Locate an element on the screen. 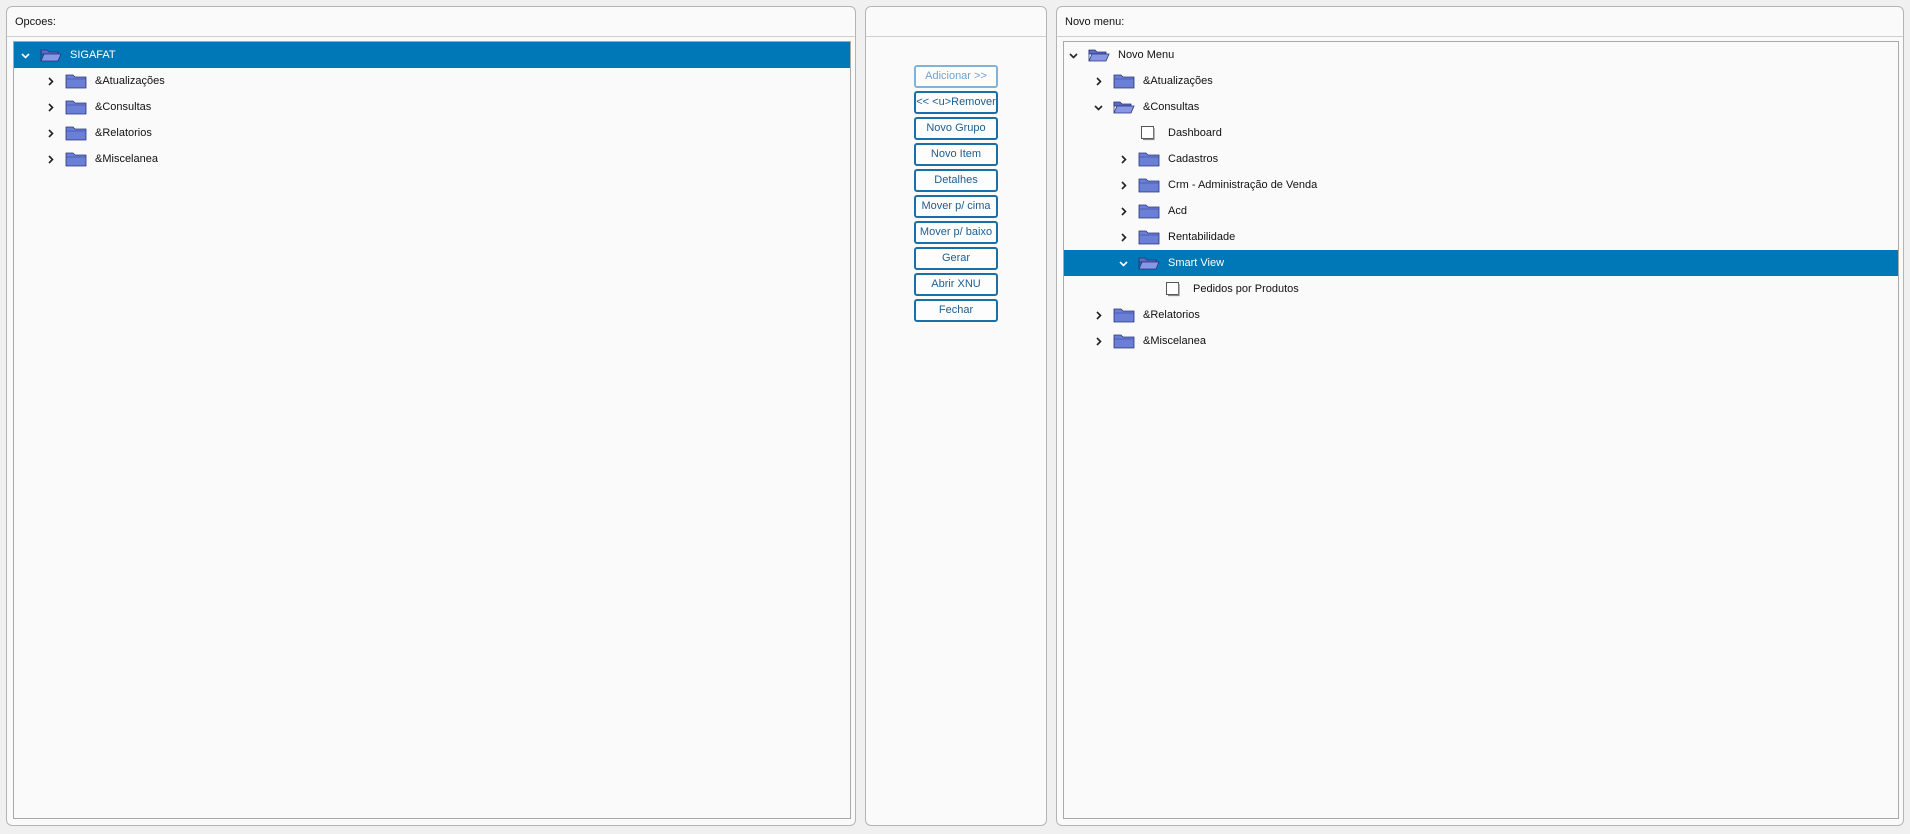 The width and height of the screenshot is (1910, 834). tree-item-label: Dashboard is located at coordinates (1195, 133).